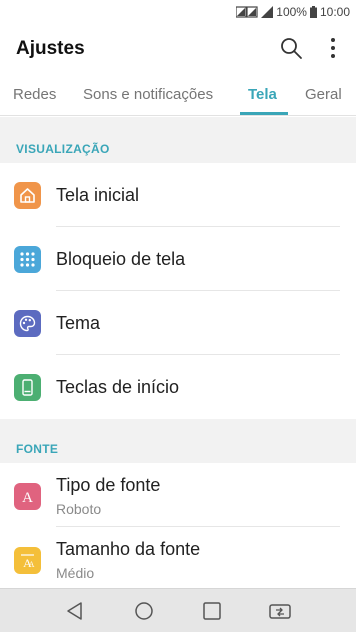 The image size is (356, 632). What do you see at coordinates (144, 611) in the screenshot?
I see `home-button-icon` at bounding box center [144, 611].